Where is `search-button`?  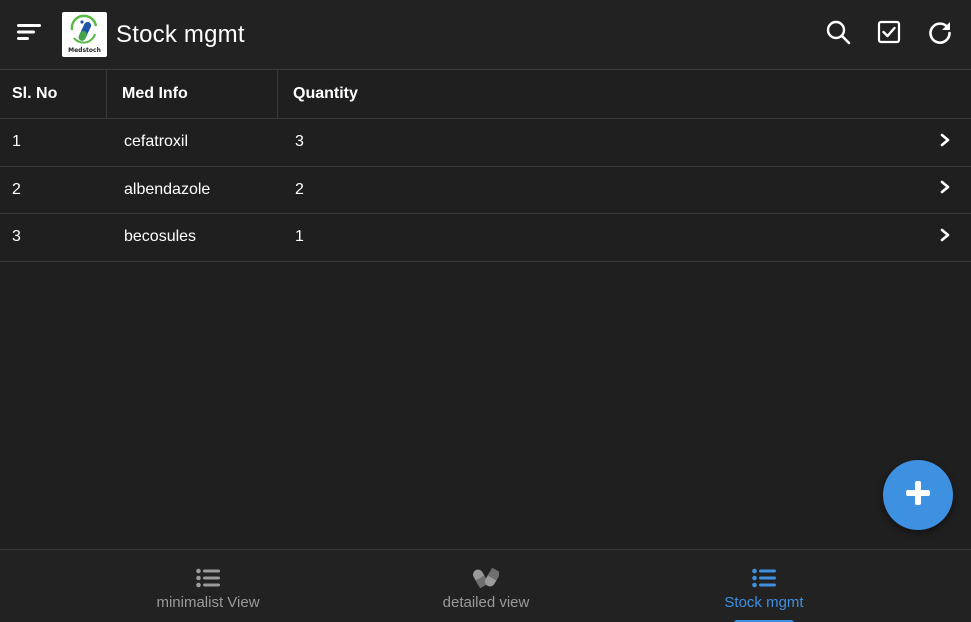
search-button is located at coordinates (837, 35).